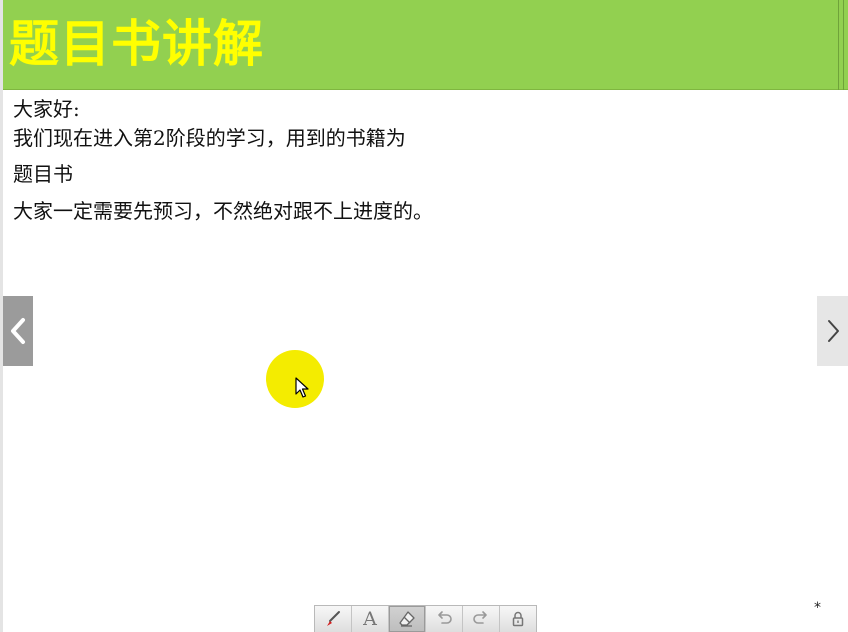  What do you see at coordinates (223, 211) in the screenshot?
I see `content-line: 大家一定需要先预习，不然绝对跟不上进度的。` at bounding box center [223, 211].